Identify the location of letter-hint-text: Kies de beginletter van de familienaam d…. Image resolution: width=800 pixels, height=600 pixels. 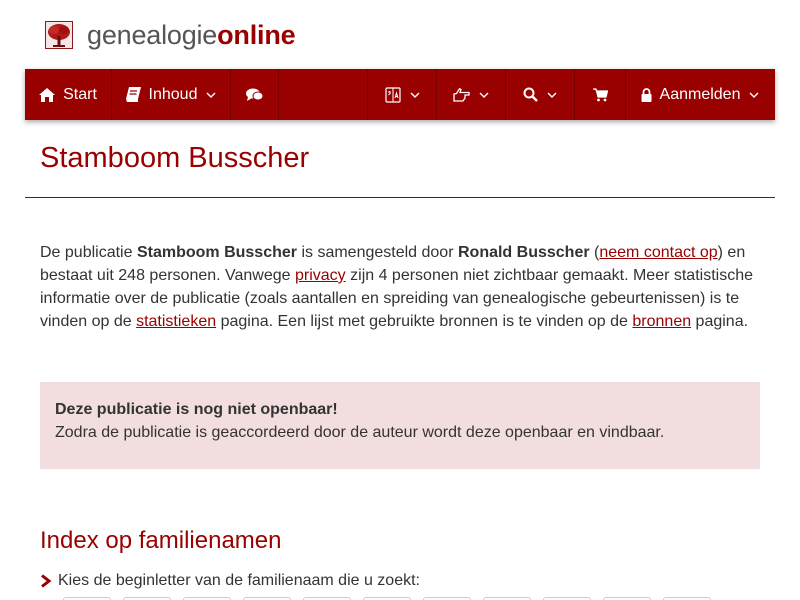
(239, 580).